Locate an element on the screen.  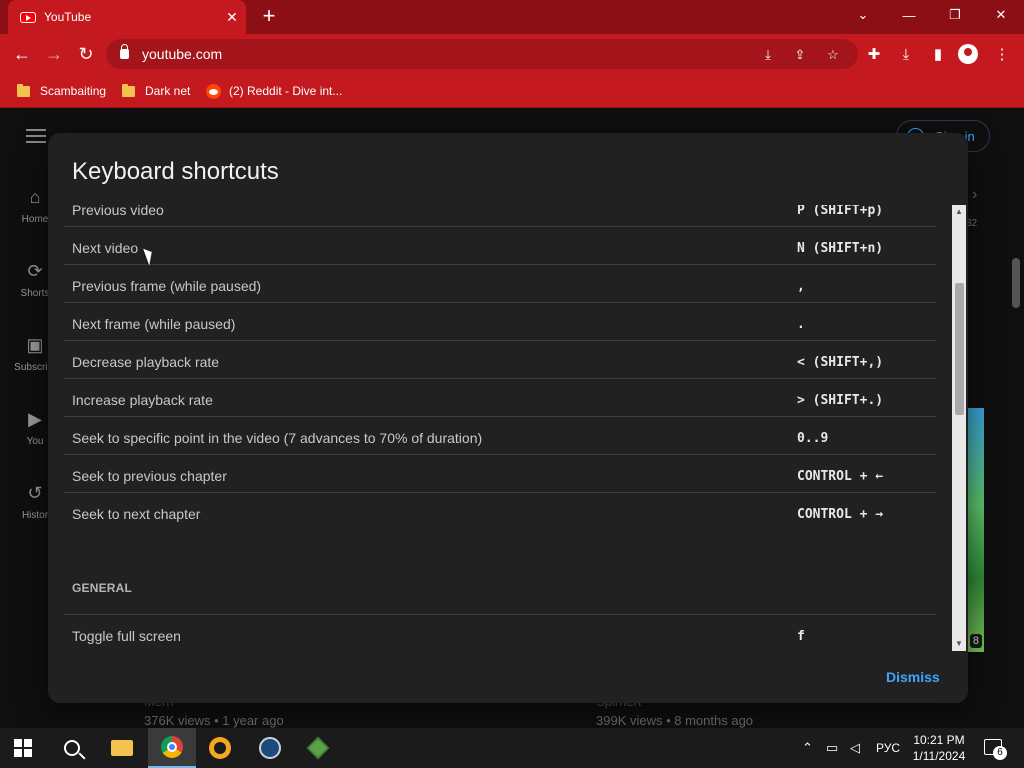
shortcut-row: Seek to previous chapter CONTROL + ← is located at coordinates (500, 474).